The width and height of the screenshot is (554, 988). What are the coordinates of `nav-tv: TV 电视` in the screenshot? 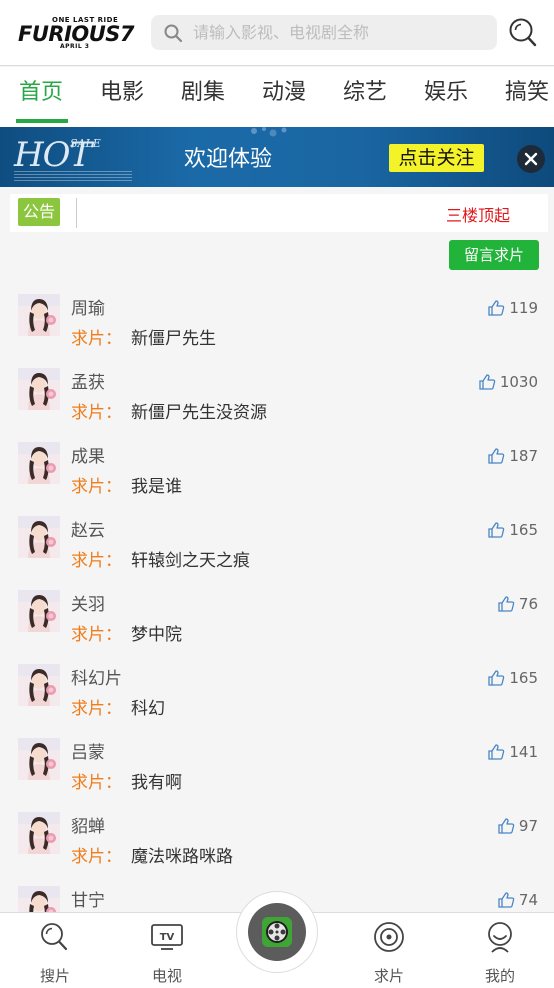 It's located at (167, 950).